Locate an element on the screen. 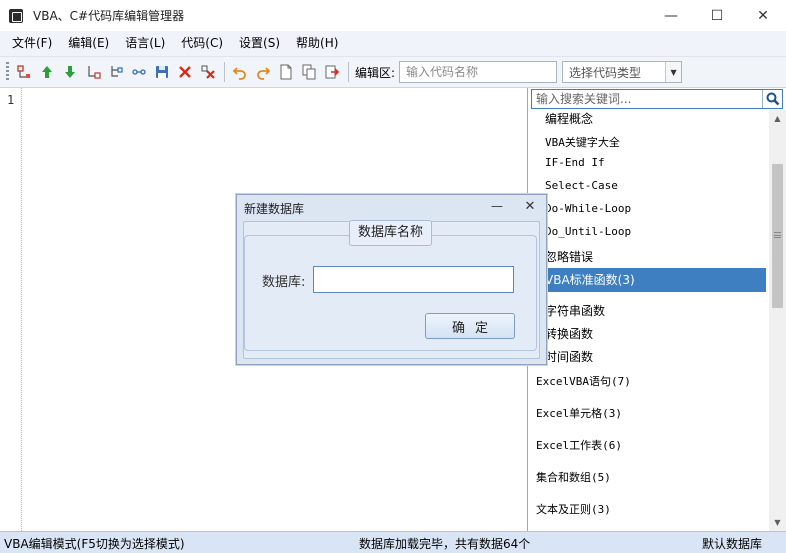 This screenshot has height=553, width=786. tree-item: 转换函数 is located at coordinates (569, 333).